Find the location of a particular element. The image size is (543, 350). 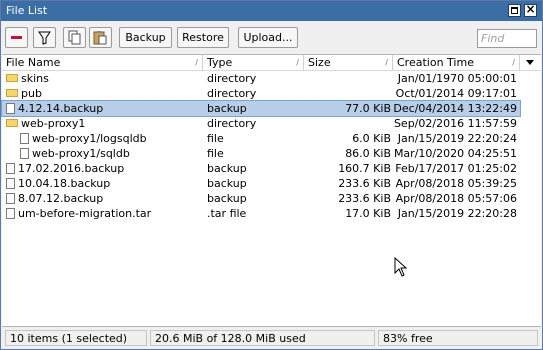

find-input is located at coordinates (507, 38).